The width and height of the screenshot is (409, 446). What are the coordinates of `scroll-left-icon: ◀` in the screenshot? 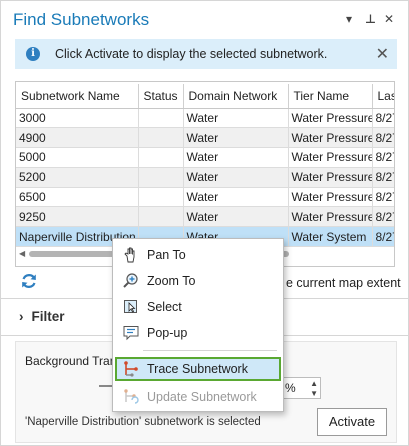 It's located at (22, 253).